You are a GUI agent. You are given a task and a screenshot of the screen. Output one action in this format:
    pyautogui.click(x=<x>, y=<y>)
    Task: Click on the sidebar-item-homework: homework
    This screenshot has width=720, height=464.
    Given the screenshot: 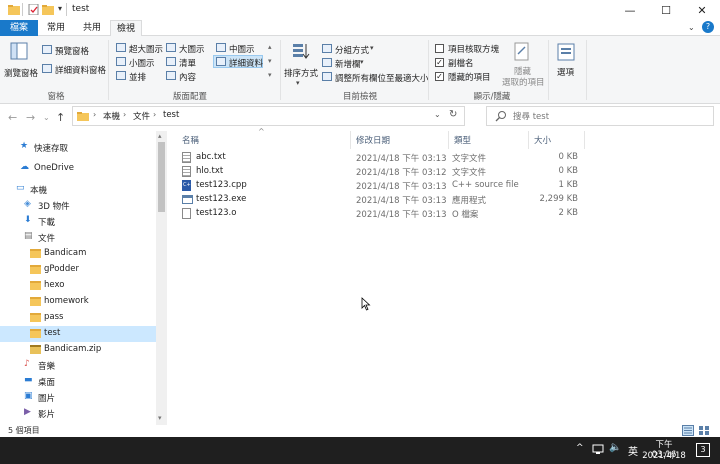 What is the action you would take?
    pyautogui.click(x=78, y=302)
    